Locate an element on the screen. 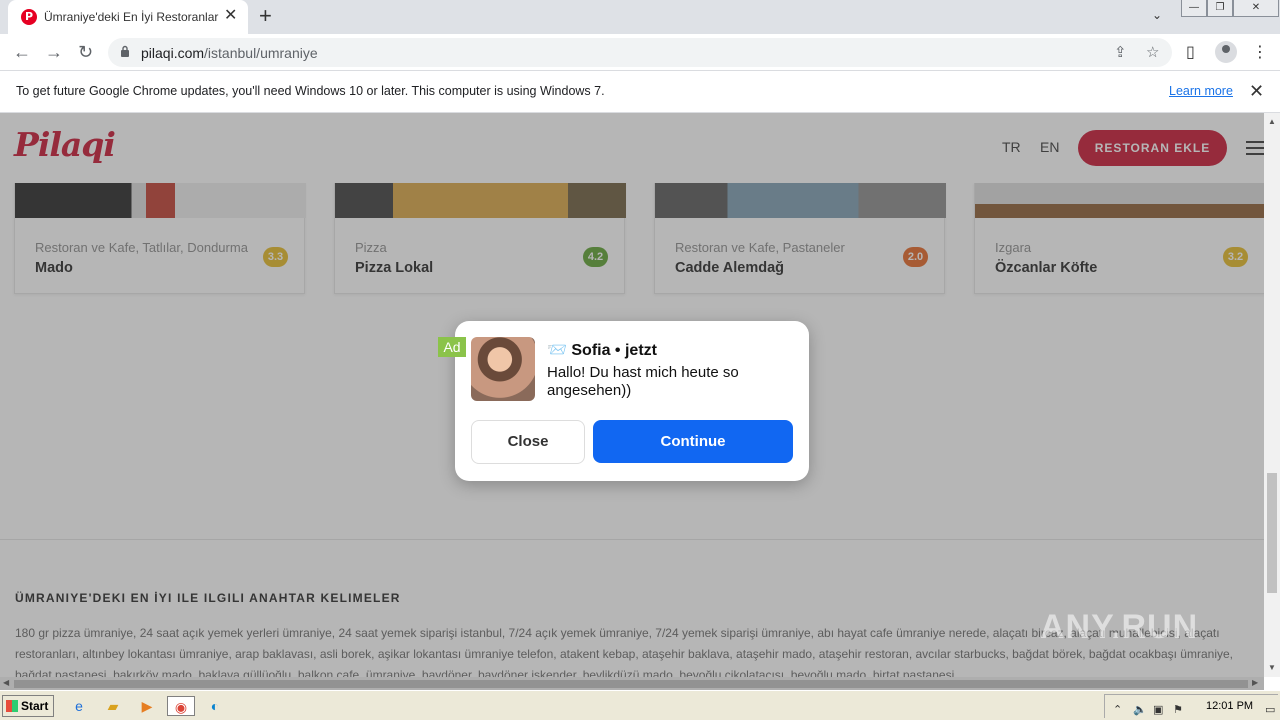  ad-badge: Ad is located at coordinates (452, 347).